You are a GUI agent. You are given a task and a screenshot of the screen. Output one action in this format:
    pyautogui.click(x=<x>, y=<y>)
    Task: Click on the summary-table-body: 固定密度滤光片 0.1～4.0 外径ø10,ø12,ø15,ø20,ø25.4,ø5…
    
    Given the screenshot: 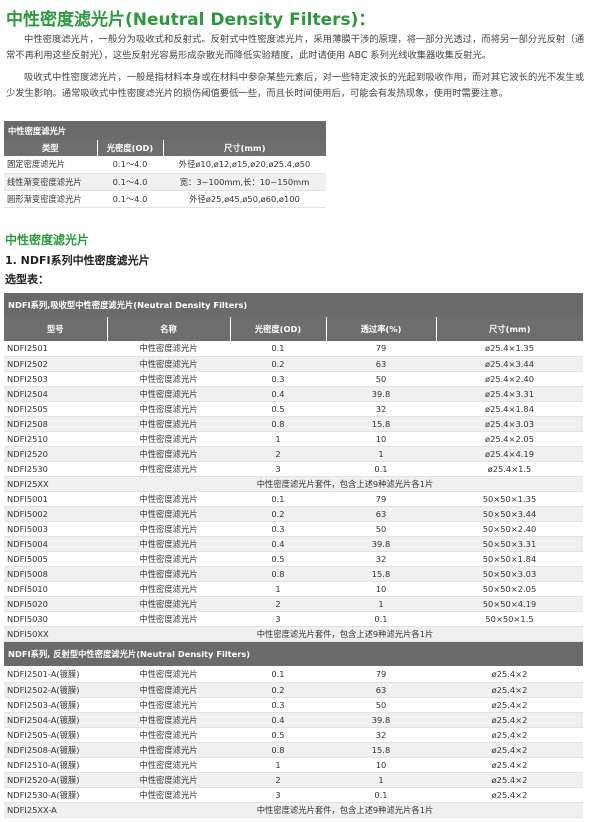 What is the action you would take?
    pyautogui.click(x=165, y=182)
    